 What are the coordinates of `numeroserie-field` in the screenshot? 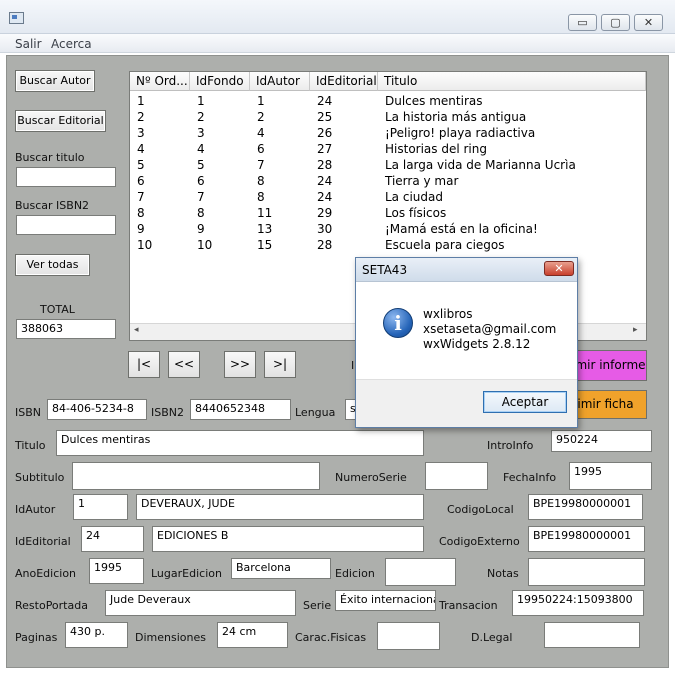 It's located at (456, 476).